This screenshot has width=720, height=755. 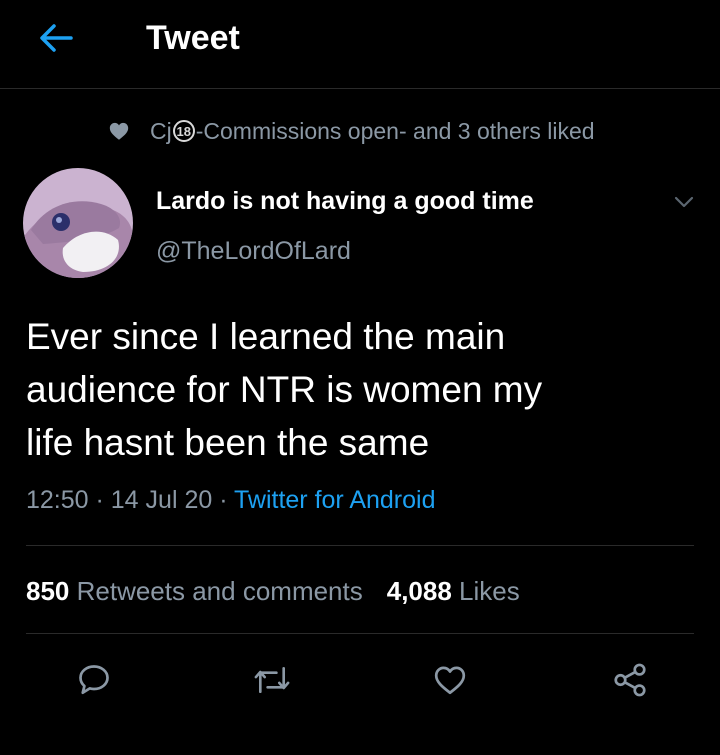 I want to click on age-18-badge: 18, so click(x=183, y=131).